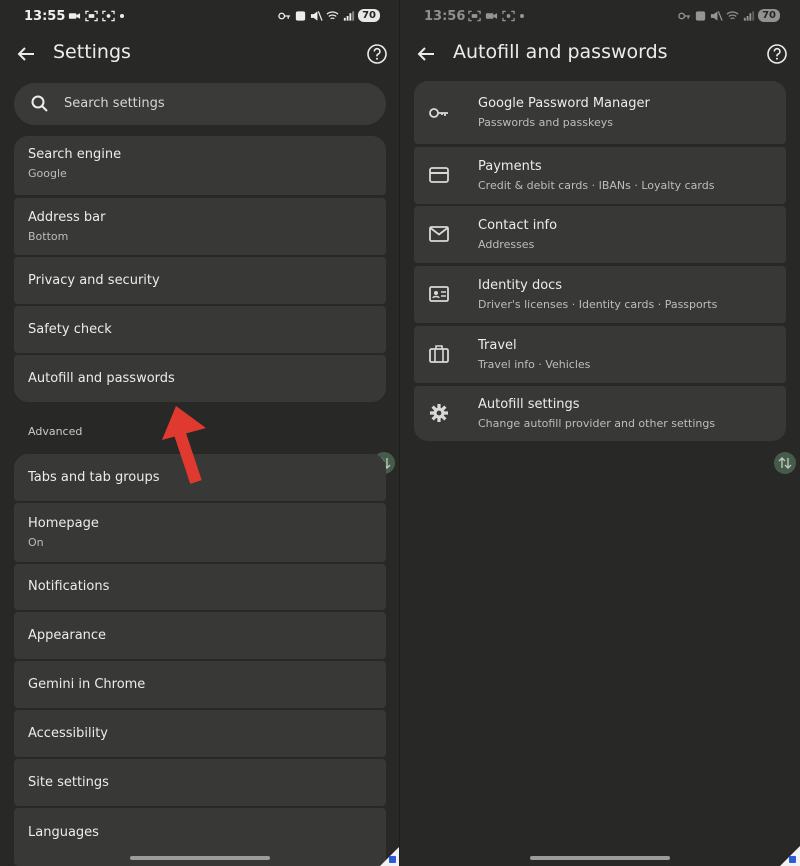  What do you see at coordinates (94, 280) in the screenshot?
I see `item-title: Privacy and security` at bounding box center [94, 280].